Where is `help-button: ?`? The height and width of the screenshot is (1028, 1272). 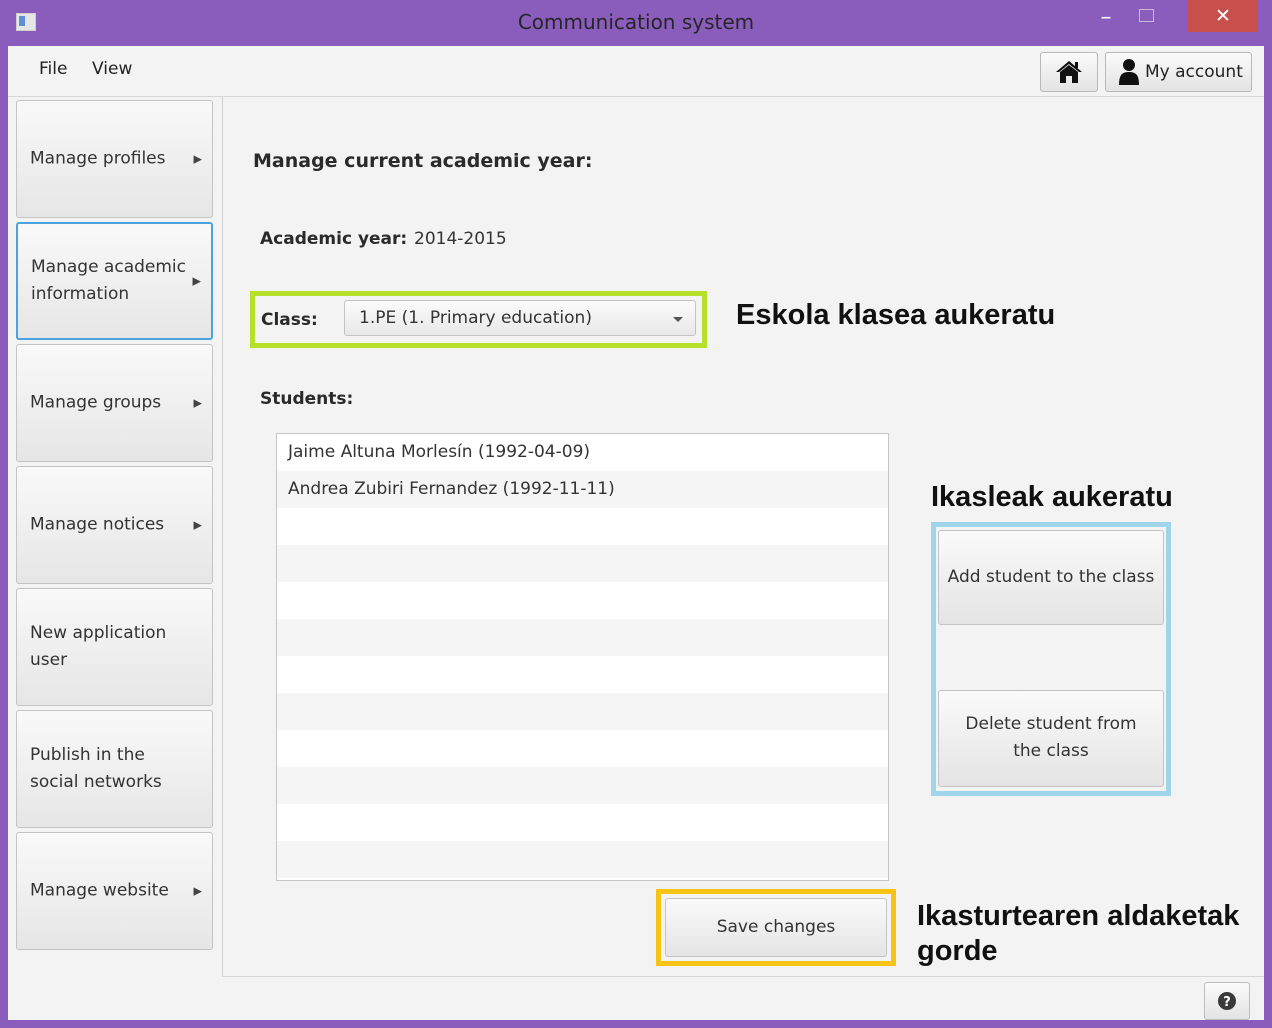 help-button: ? is located at coordinates (1227, 1001).